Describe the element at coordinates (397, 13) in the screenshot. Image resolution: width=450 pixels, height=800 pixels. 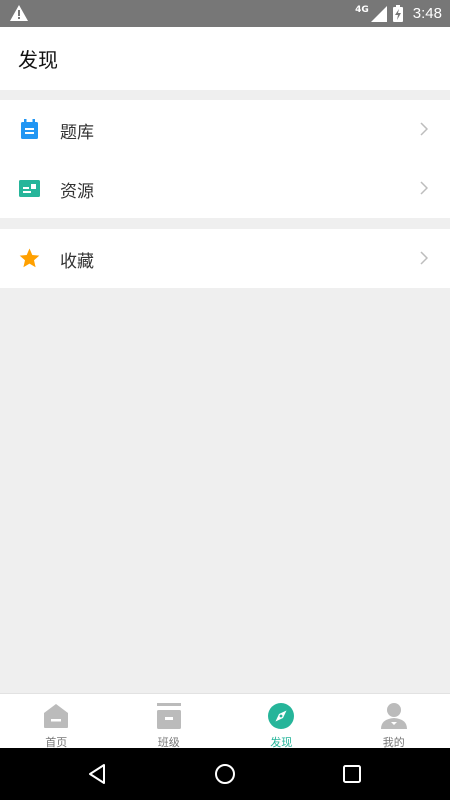
I see `battery-charging-icon` at that location.